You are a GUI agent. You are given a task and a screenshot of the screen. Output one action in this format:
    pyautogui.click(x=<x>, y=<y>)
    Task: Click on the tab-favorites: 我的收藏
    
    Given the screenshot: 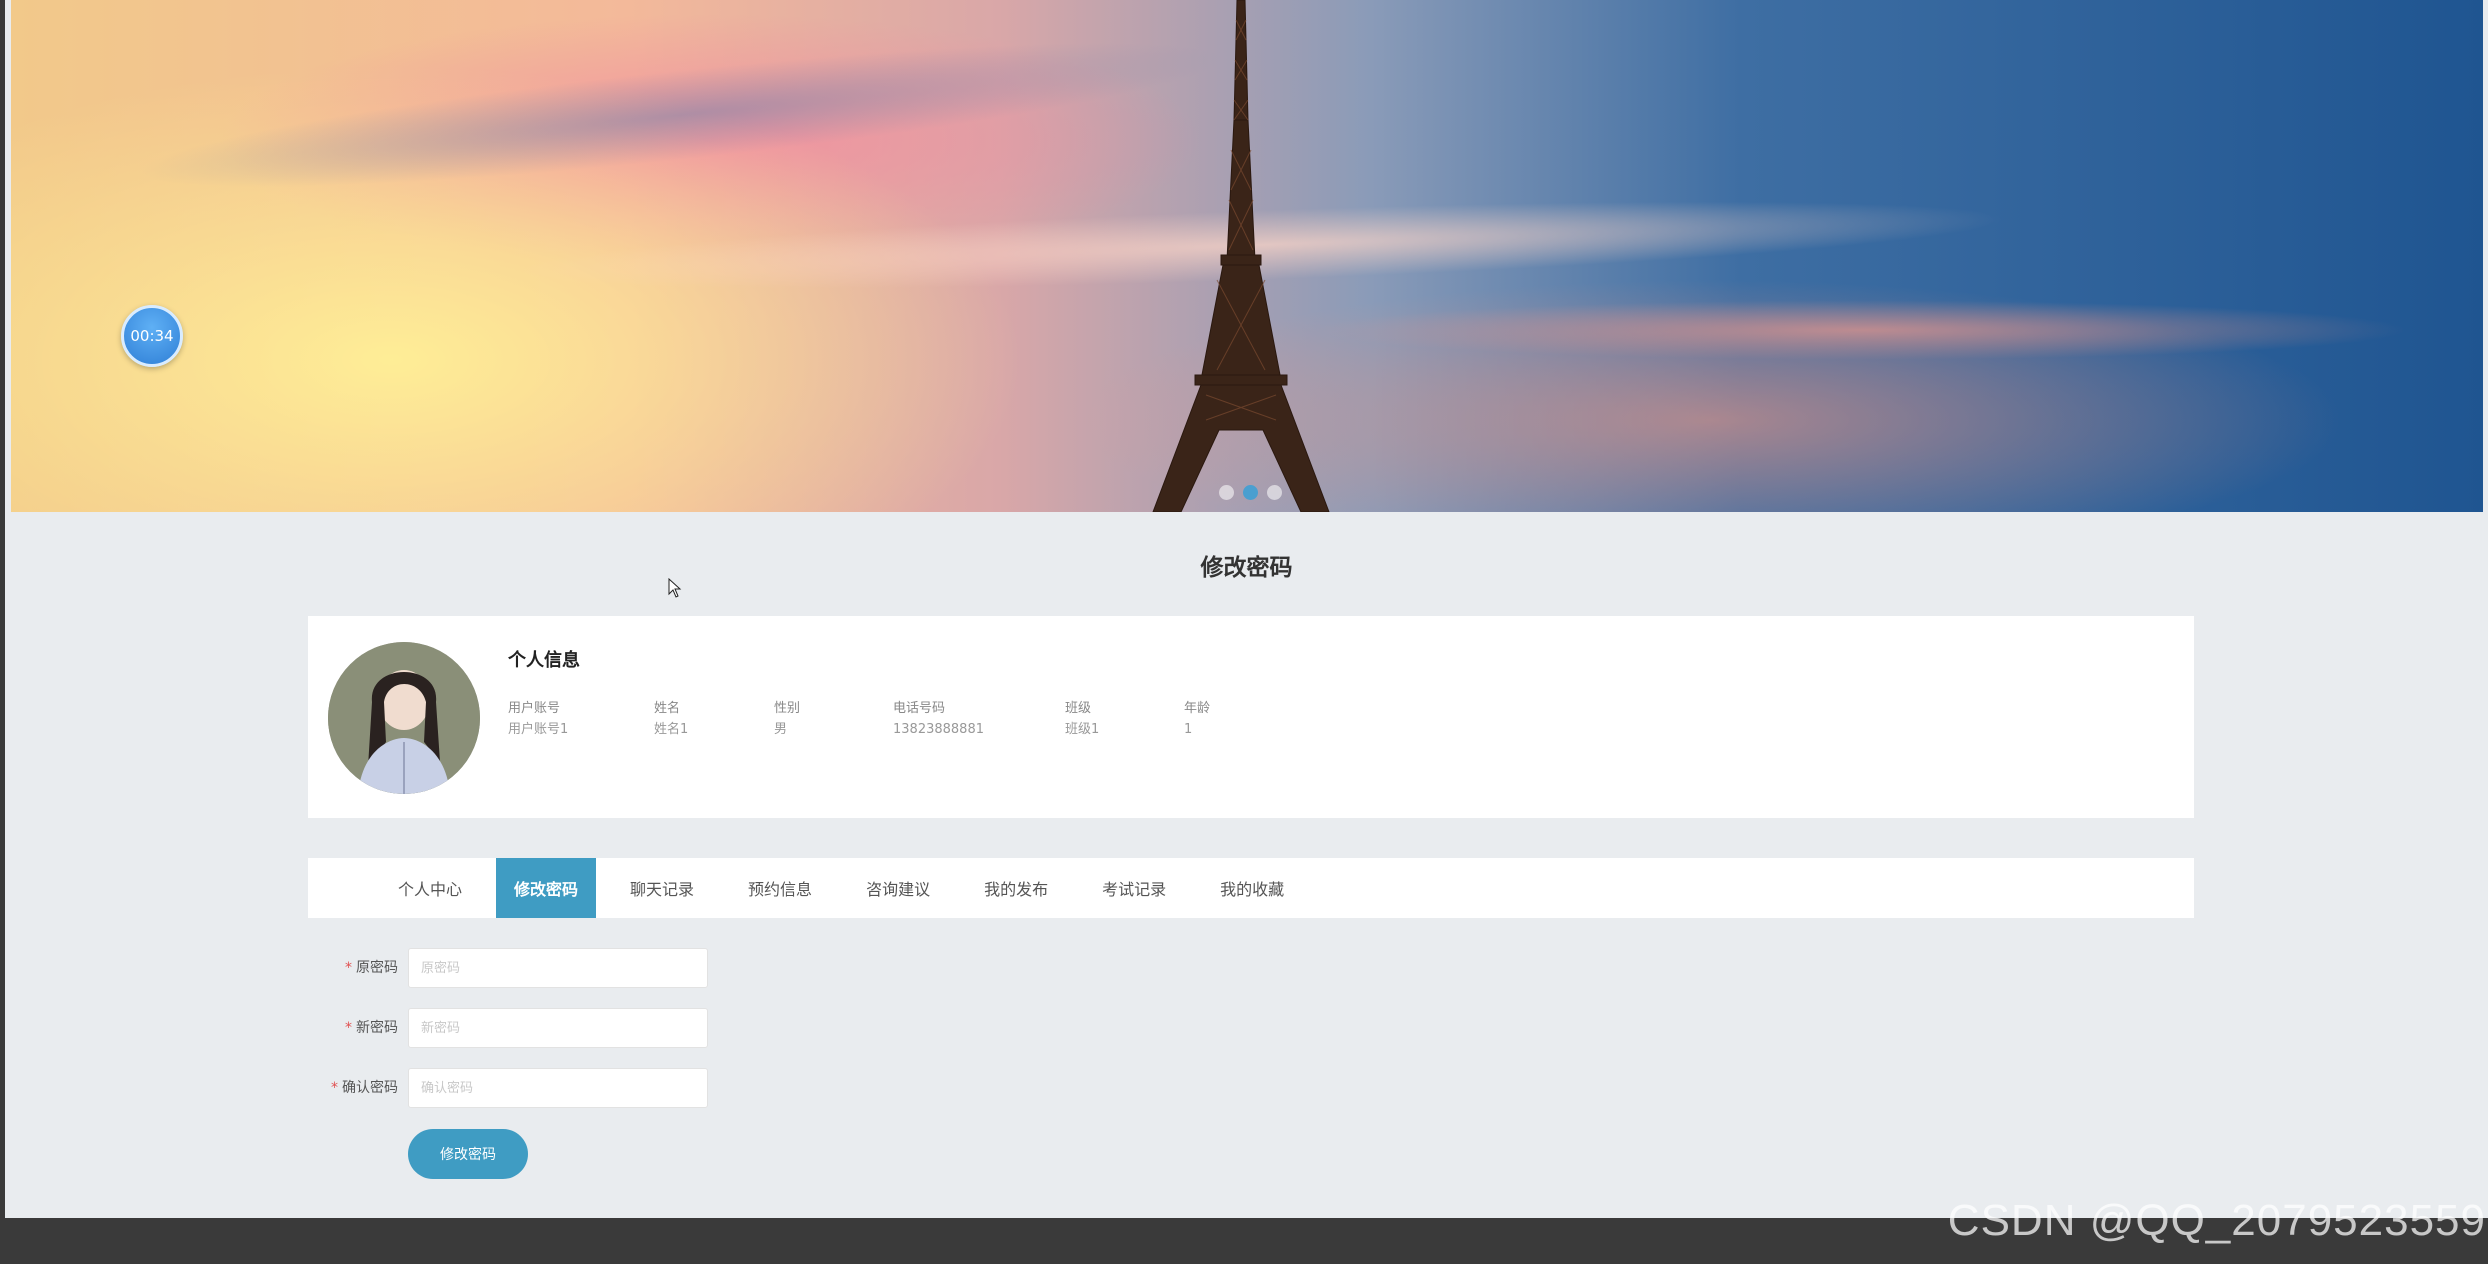 What is the action you would take?
    pyautogui.click(x=1252, y=888)
    